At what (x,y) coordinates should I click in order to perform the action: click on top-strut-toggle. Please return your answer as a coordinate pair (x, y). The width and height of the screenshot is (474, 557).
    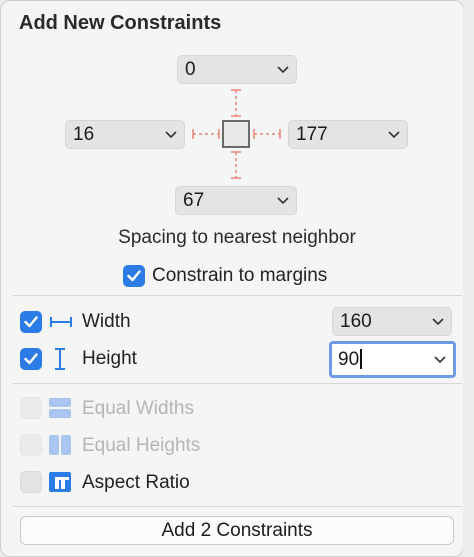
    Looking at the image, I should click on (236, 103).